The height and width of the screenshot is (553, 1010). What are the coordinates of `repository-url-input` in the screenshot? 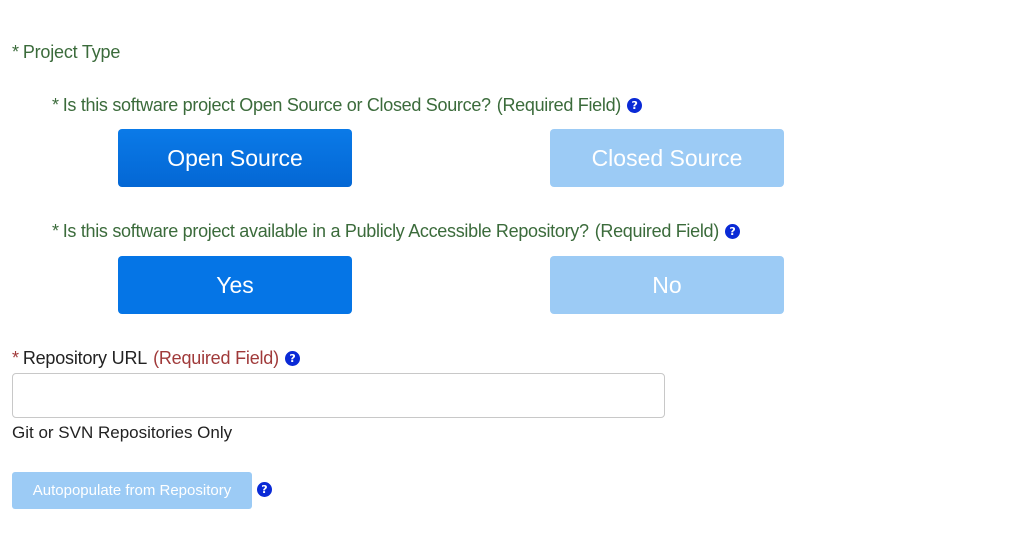 It's located at (338, 395).